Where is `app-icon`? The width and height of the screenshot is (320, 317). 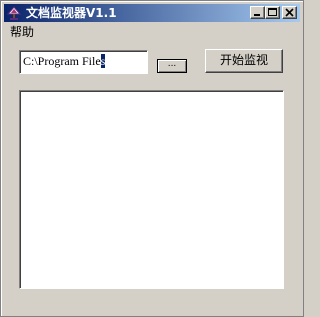
app-icon is located at coordinates (14, 13).